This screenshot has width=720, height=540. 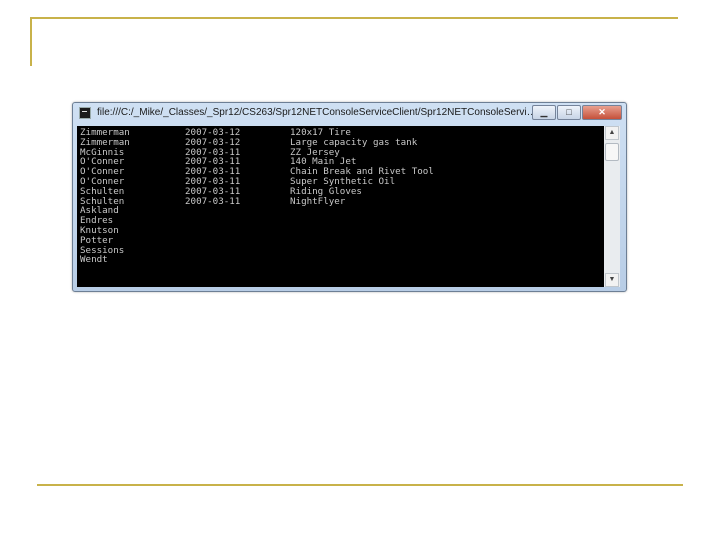 I want to click on console-line: Knutson, so click(x=285, y=231).